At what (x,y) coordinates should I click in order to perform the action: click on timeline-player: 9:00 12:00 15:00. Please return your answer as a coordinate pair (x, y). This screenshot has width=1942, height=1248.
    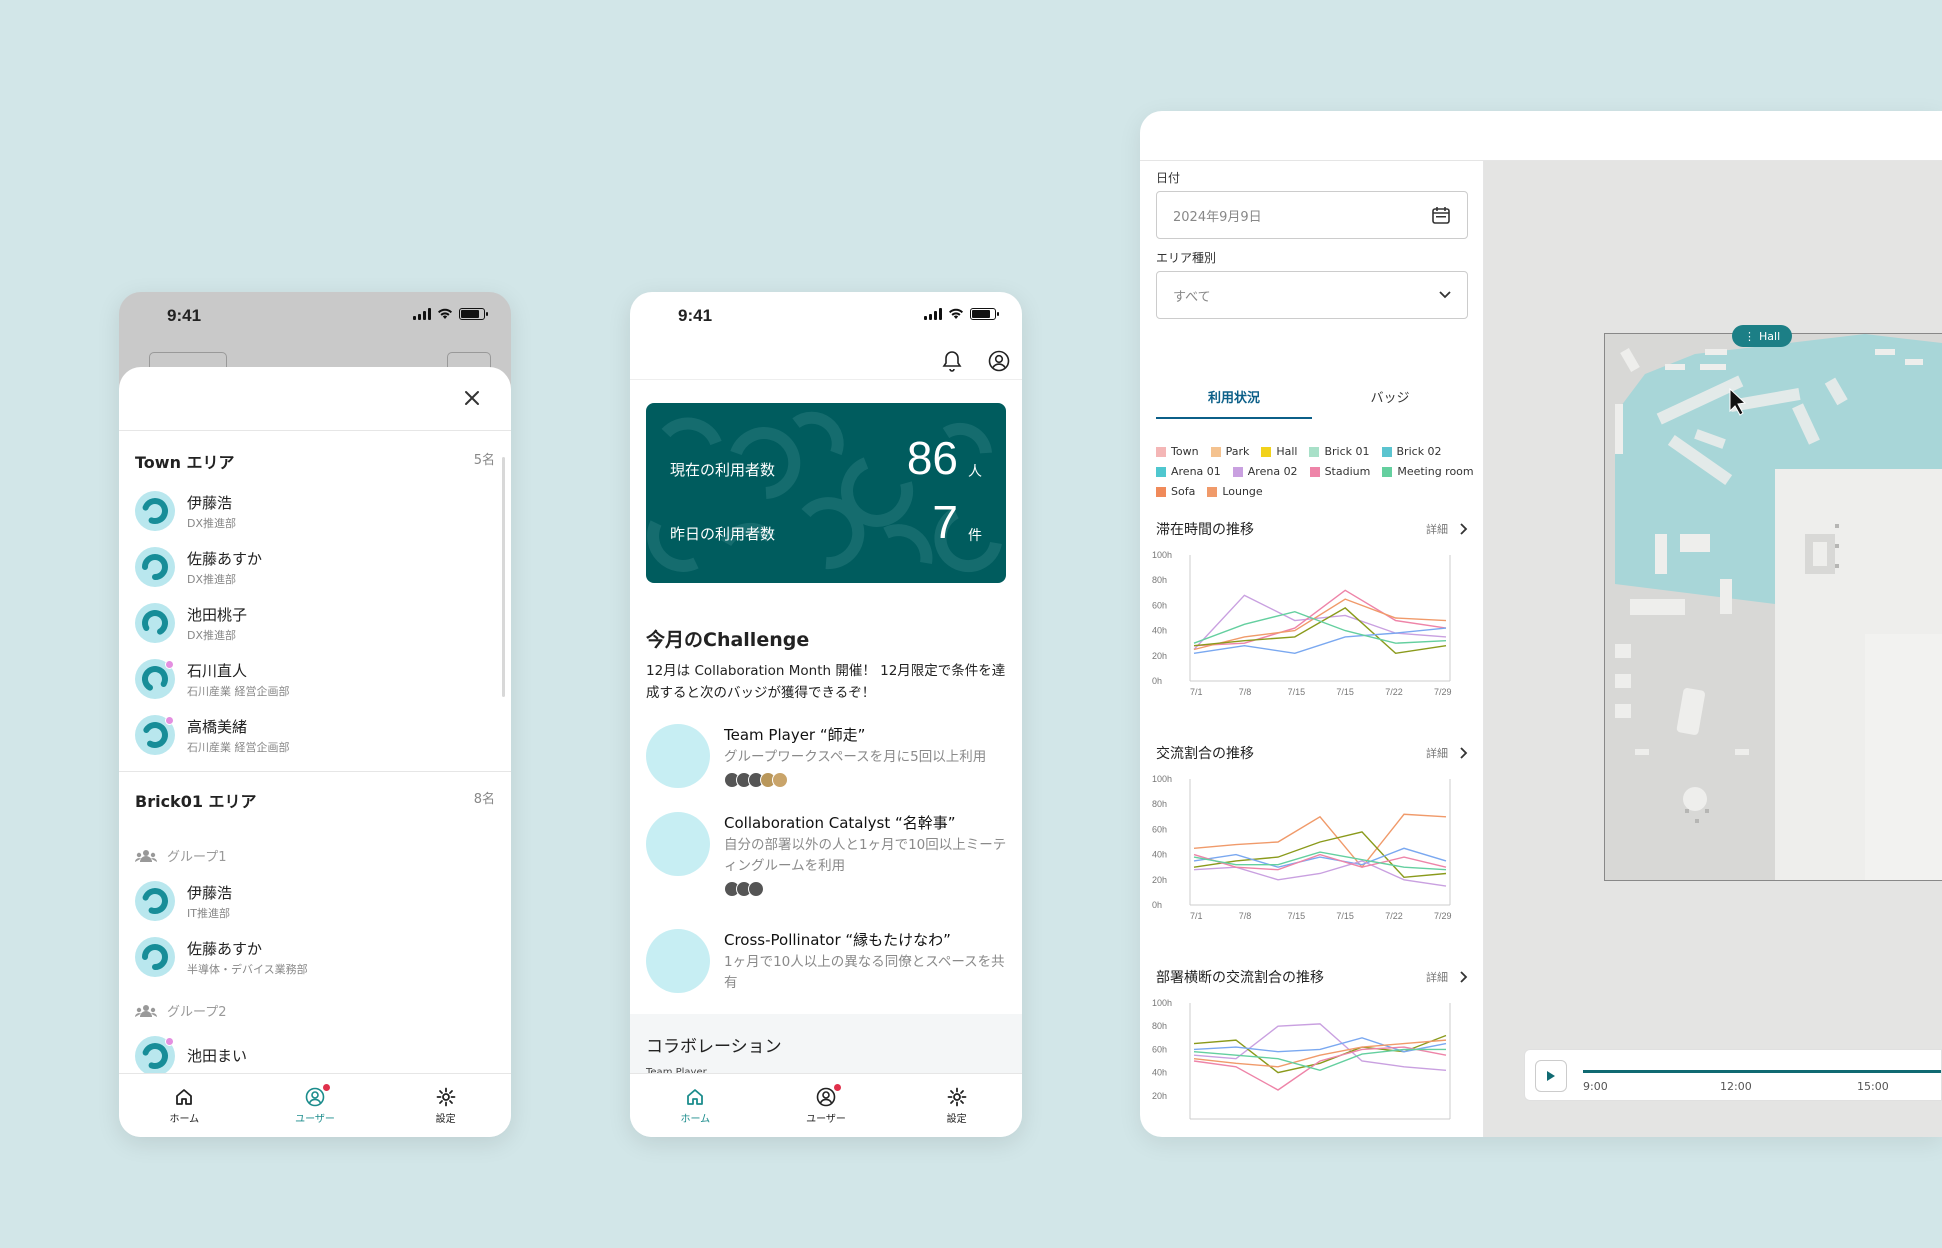
    Looking at the image, I should click on (1733, 1075).